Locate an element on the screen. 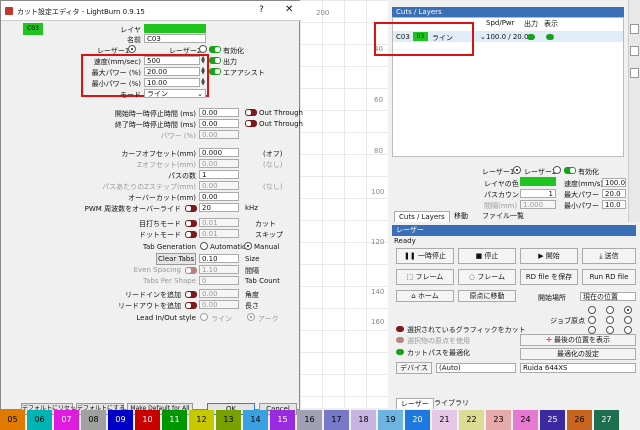 Image resolution: width=640 pixels, height=430 pixels. palette-swatch: 27 is located at coordinates (606, 420).